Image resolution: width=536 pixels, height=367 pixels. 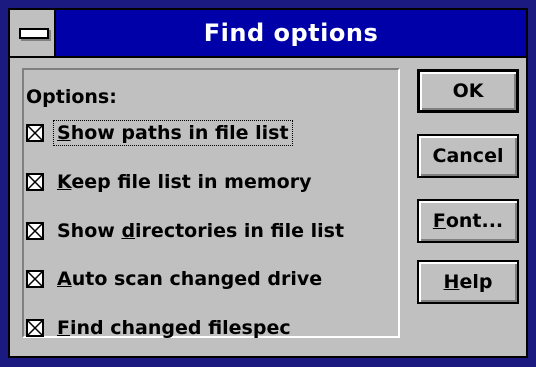 I want to click on checkbox-find-changed-filespec, so click(x=35, y=328).